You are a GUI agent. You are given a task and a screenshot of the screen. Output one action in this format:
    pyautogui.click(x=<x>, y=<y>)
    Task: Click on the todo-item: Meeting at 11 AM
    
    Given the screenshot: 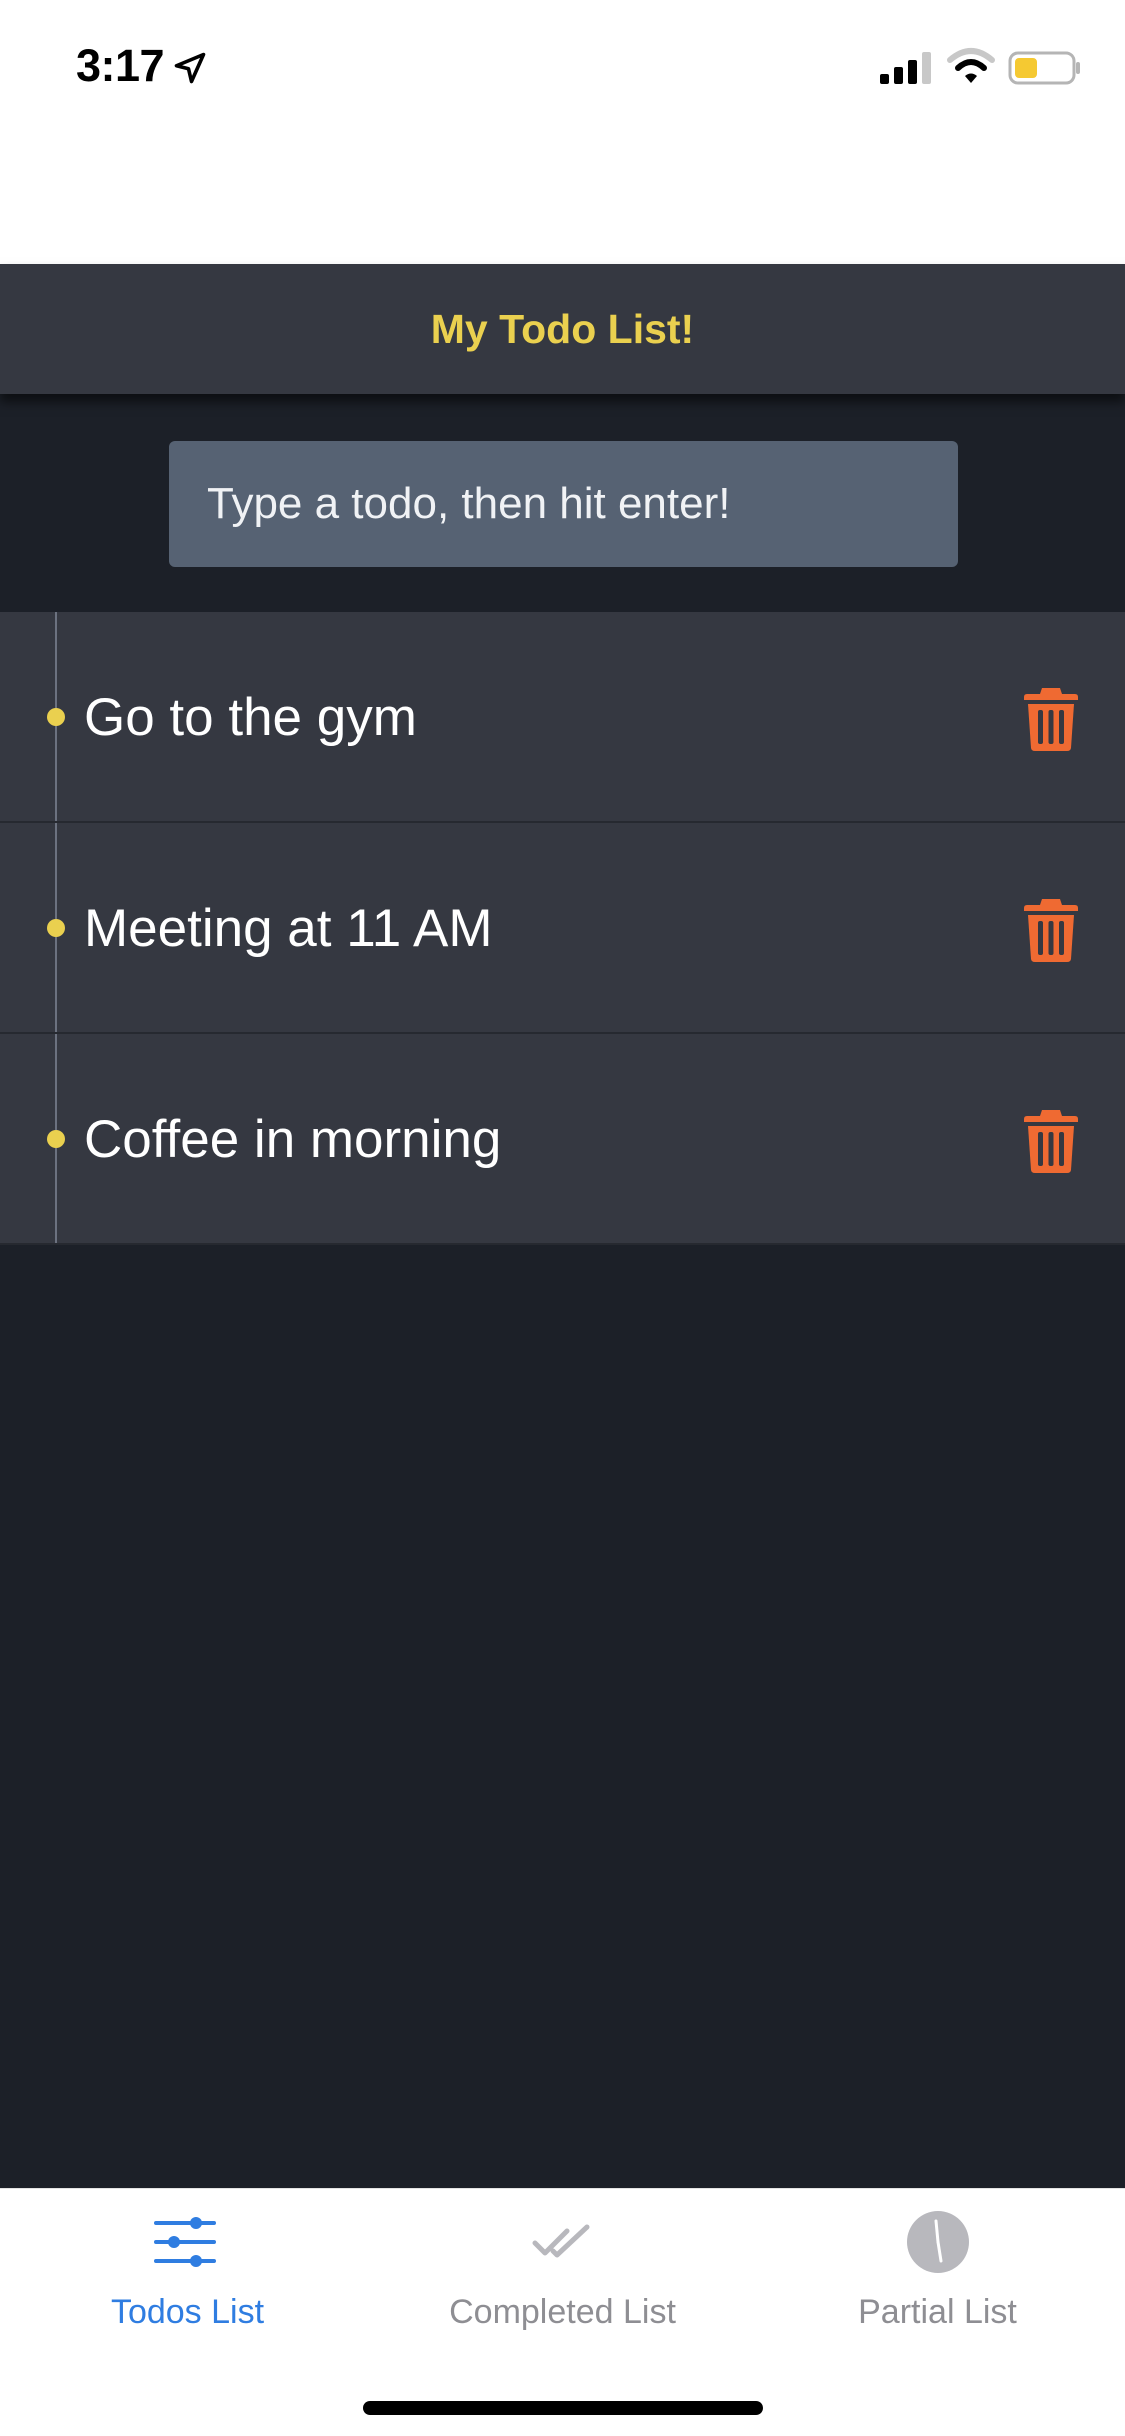 What is the action you would take?
    pyautogui.click(x=562, y=928)
    